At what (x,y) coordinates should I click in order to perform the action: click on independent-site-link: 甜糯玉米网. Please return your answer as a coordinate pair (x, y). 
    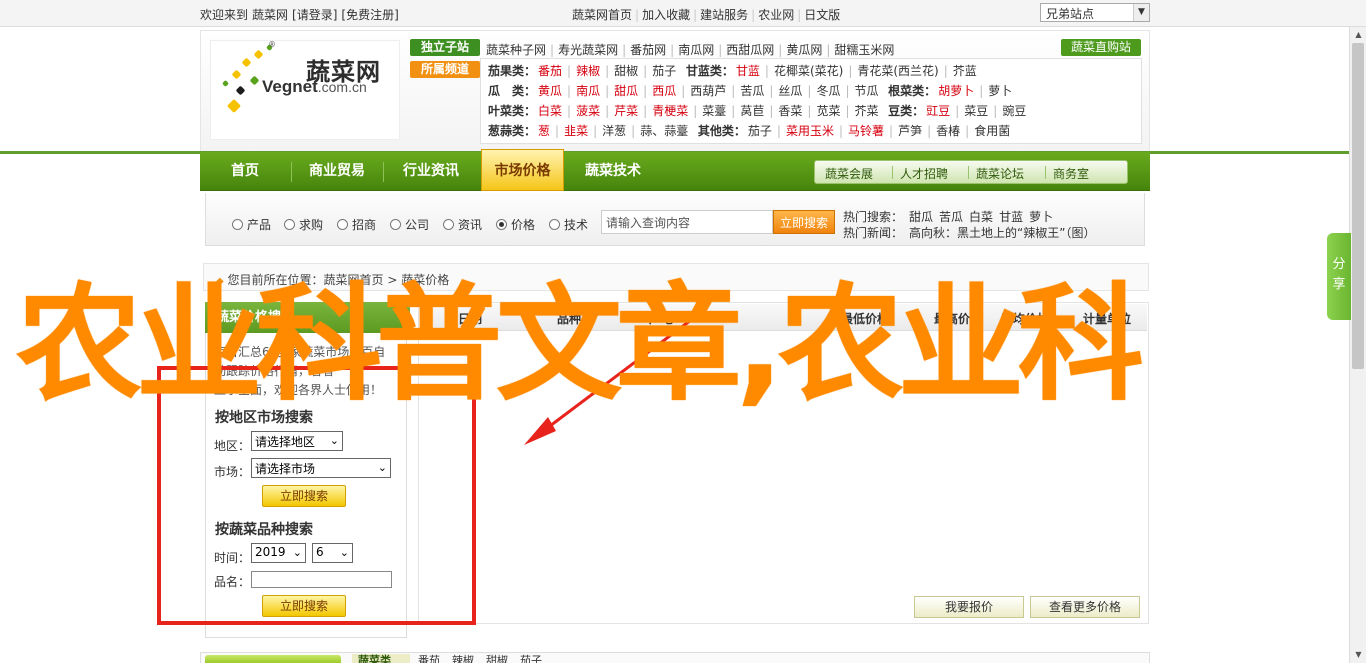
    Looking at the image, I should click on (864, 50).